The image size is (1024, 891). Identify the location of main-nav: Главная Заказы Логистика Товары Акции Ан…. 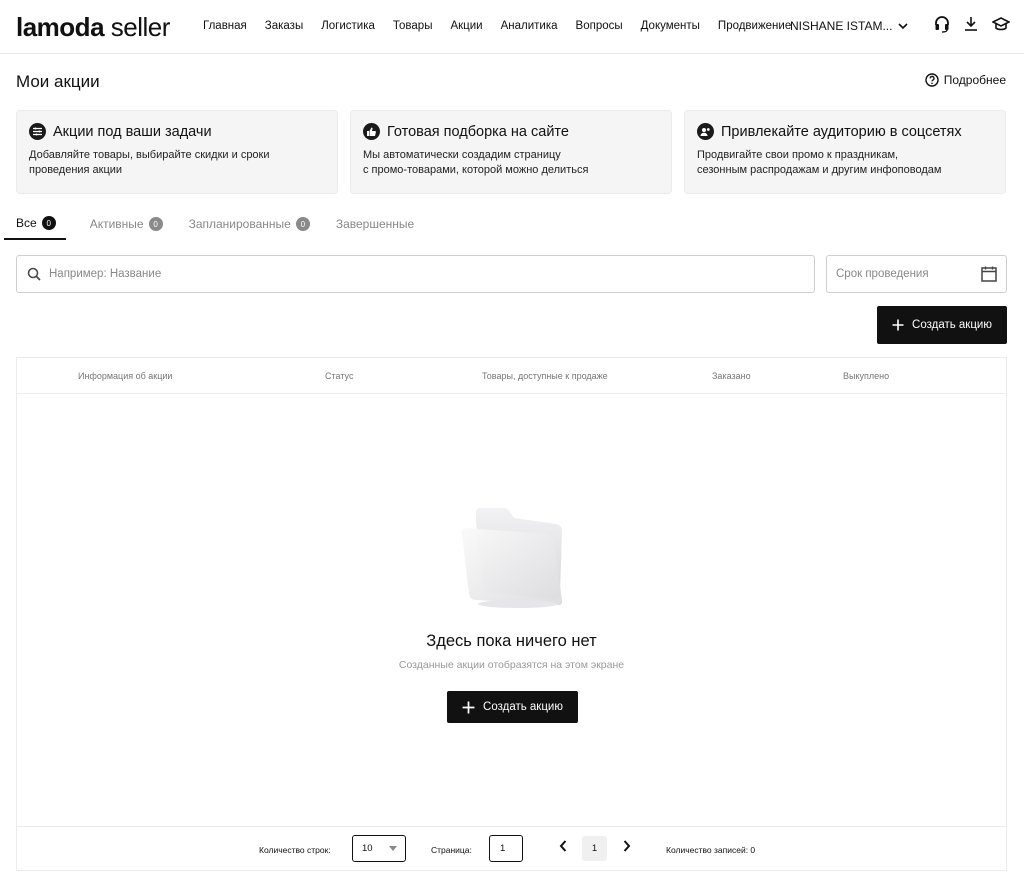
(506, 26).